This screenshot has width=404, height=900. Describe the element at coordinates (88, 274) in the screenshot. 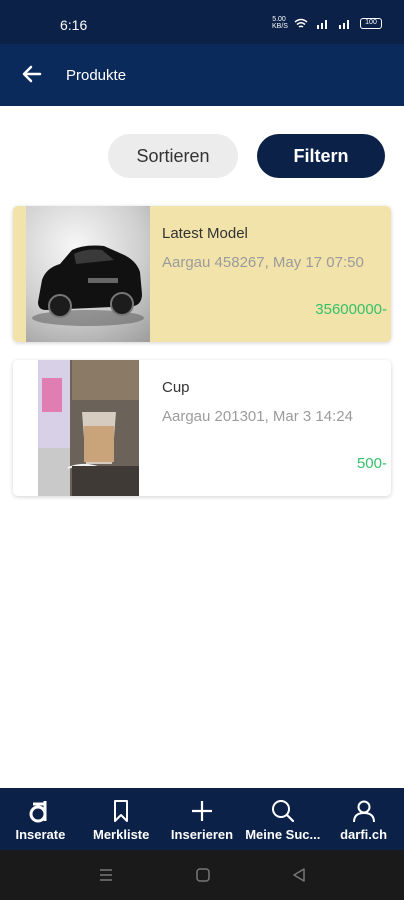

I see `listing-image-car` at that location.